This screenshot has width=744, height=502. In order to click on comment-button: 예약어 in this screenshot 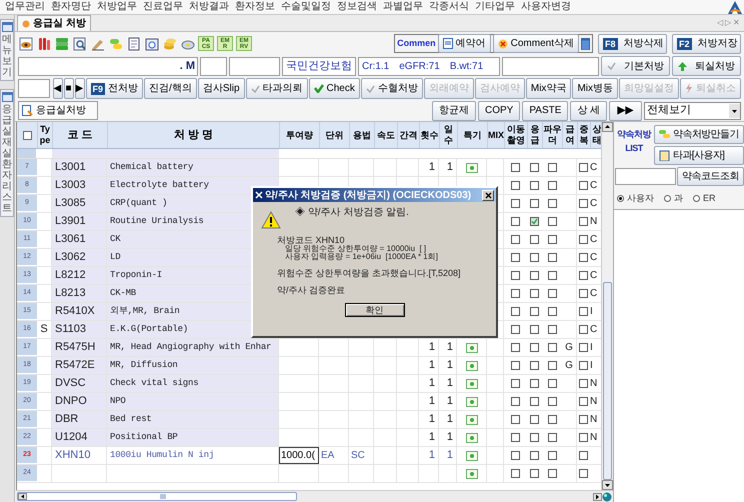, I will do `click(464, 43)`.